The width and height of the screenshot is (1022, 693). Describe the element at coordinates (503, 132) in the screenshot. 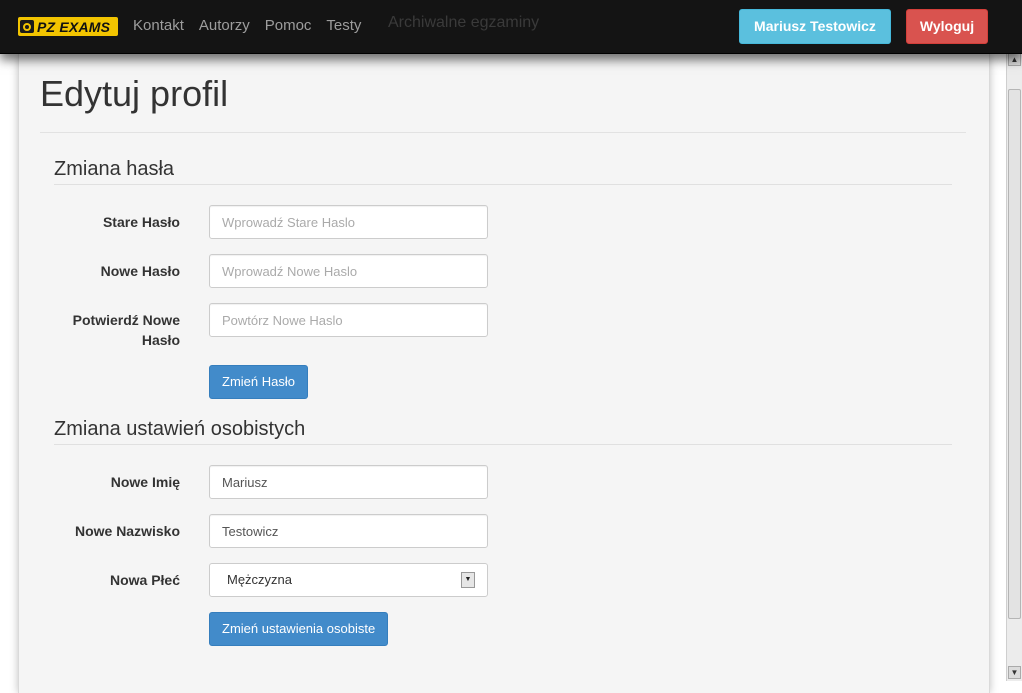

I see `title-divider` at that location.